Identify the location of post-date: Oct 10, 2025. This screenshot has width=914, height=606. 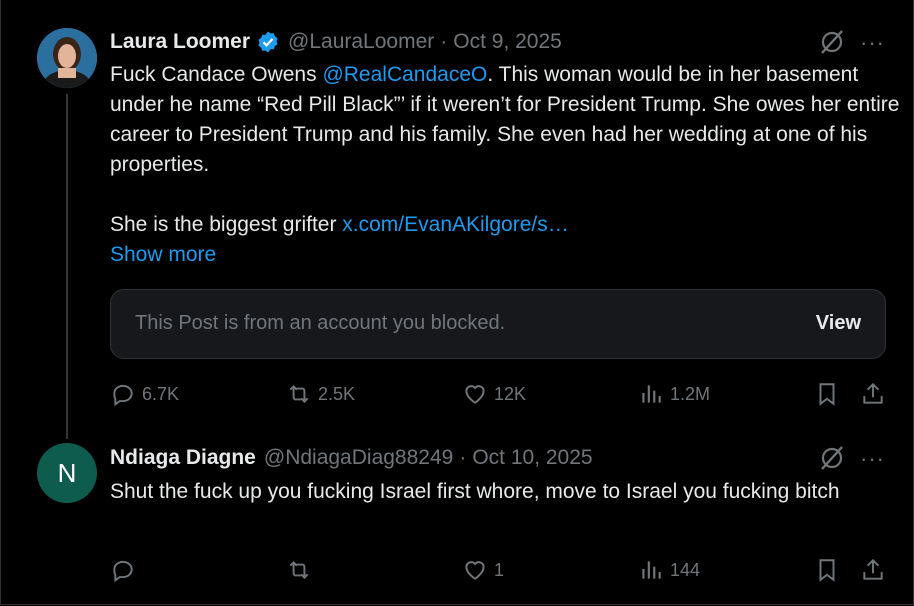
(532, 458).